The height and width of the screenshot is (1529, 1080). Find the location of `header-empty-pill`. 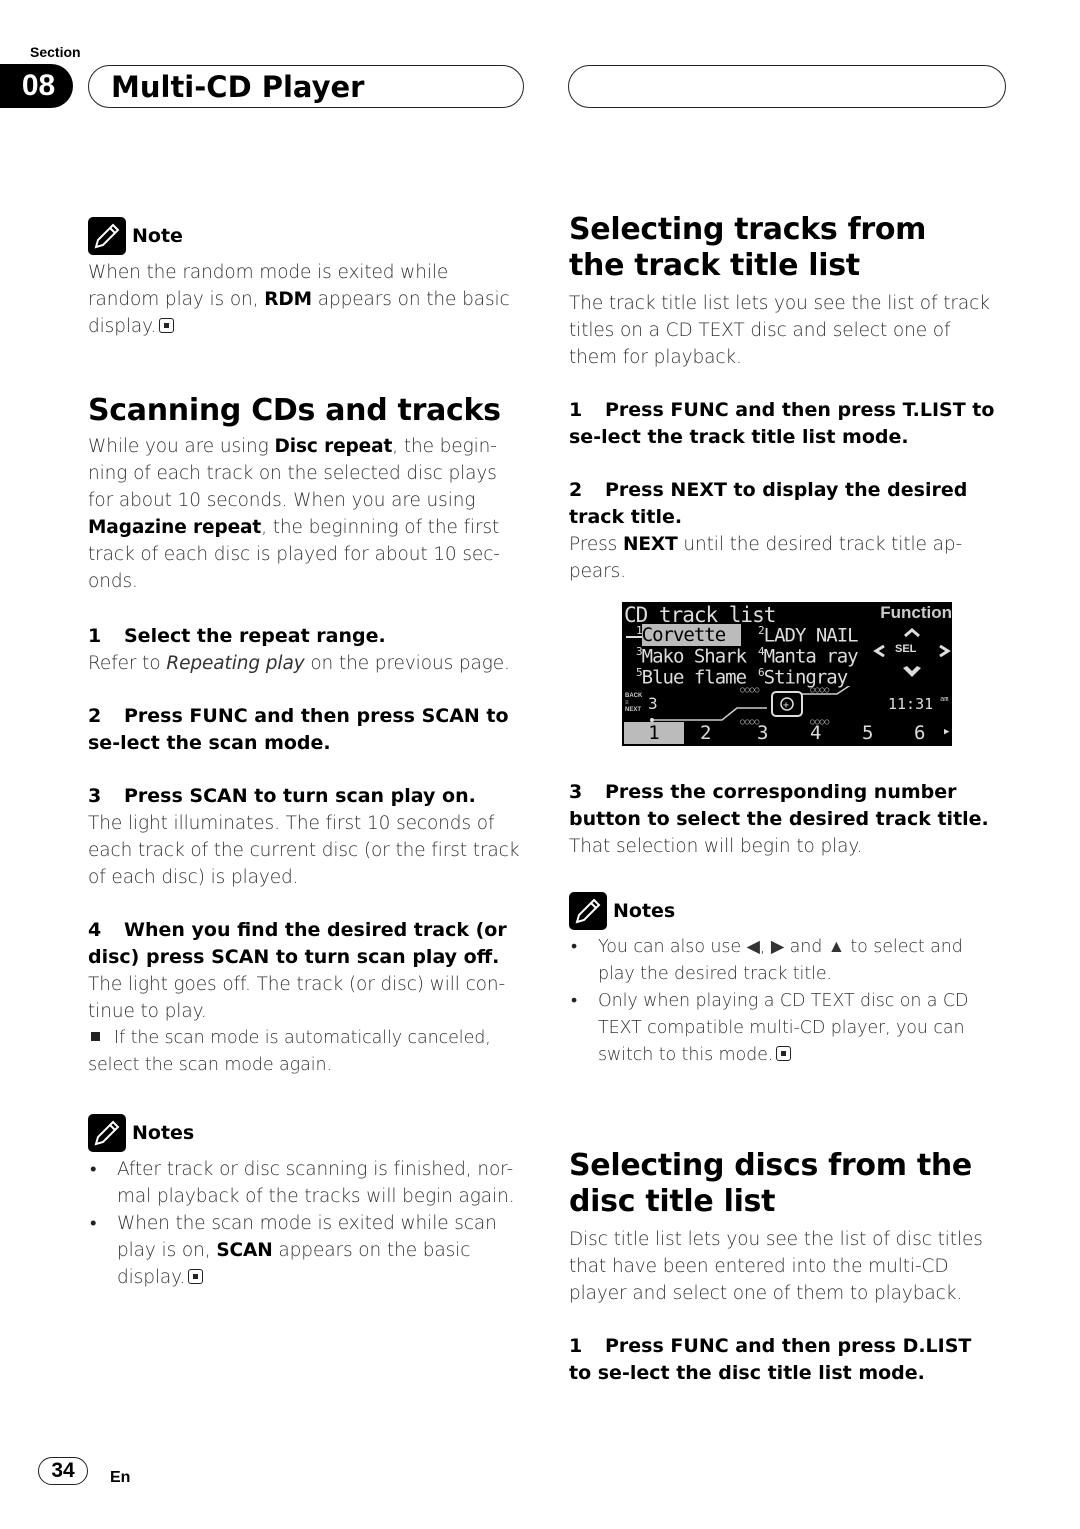

header-empty-pill is located at coordinates (787, 86).